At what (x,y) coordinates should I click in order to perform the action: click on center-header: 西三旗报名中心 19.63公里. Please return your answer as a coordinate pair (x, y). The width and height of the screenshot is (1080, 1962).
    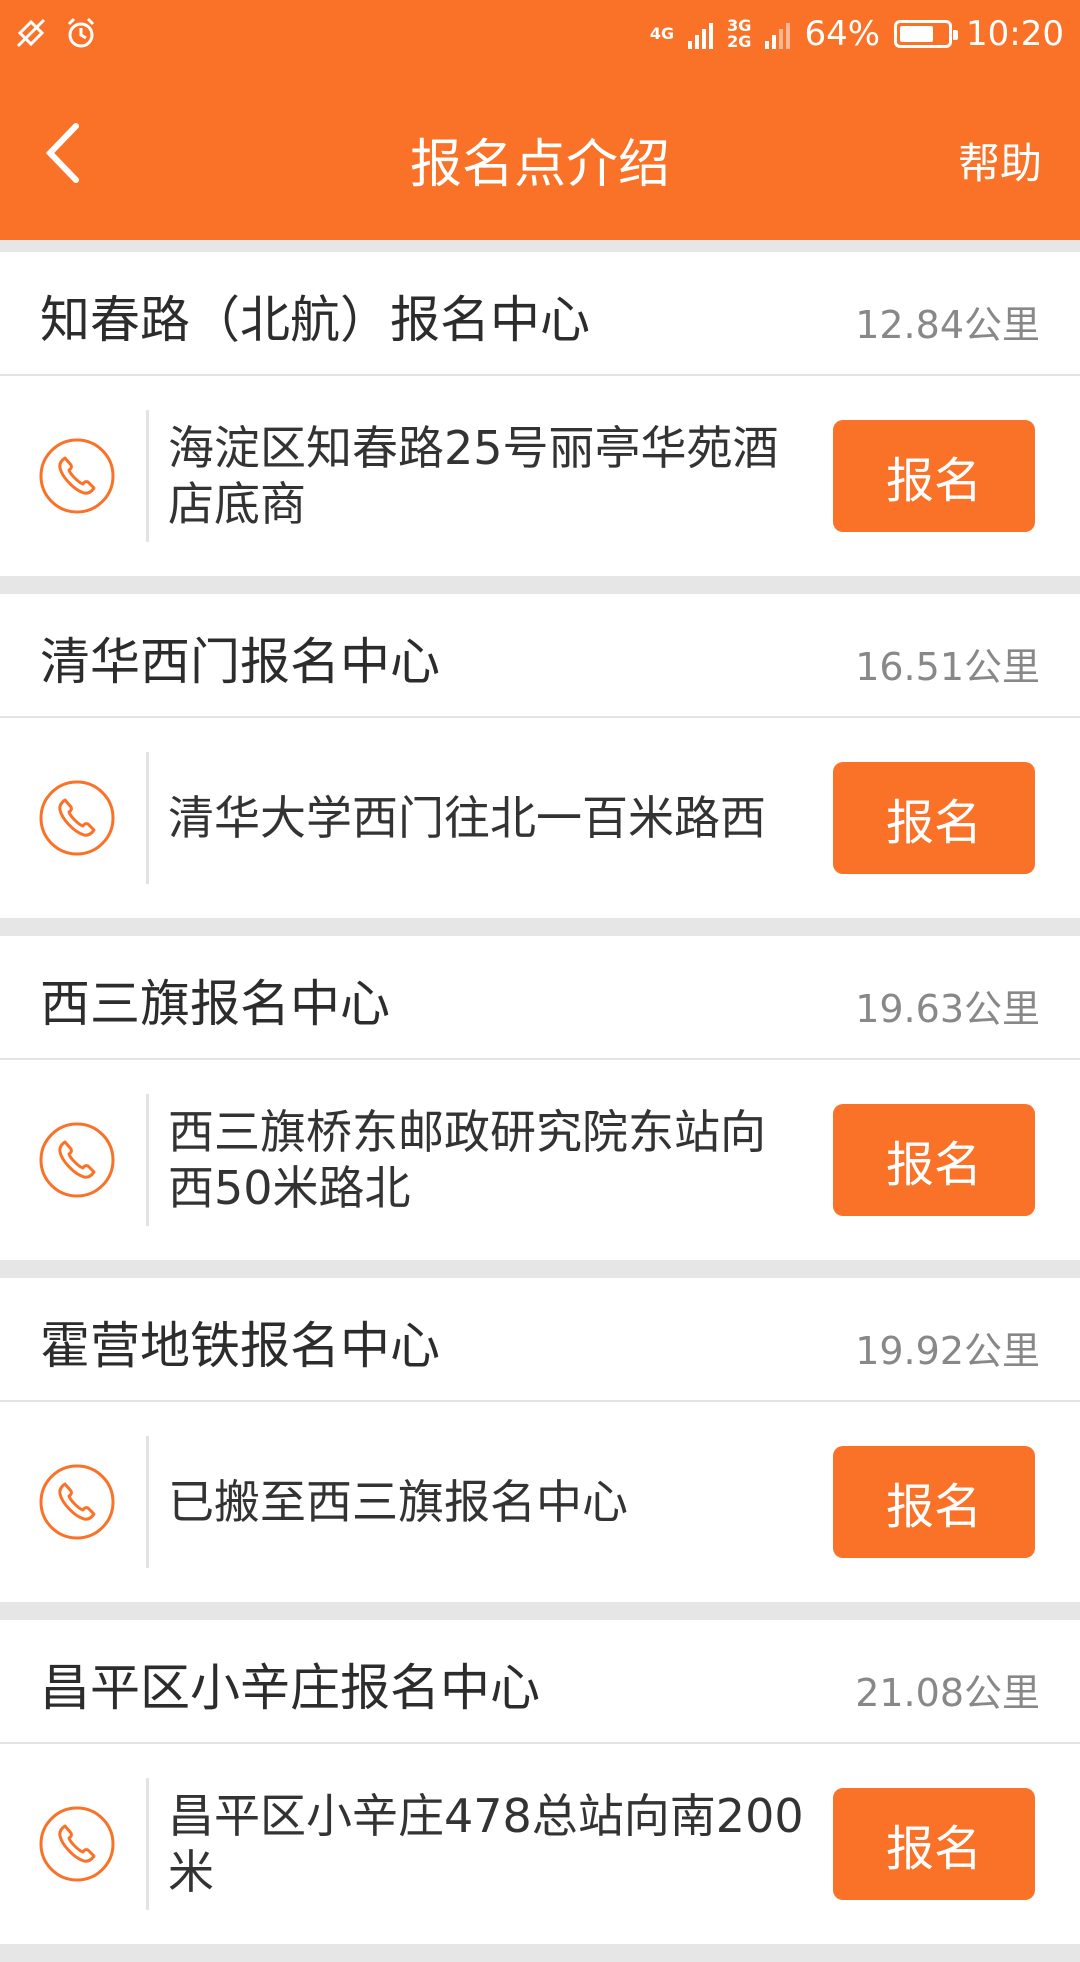
    Looking at the image, I should click on (540, 998).